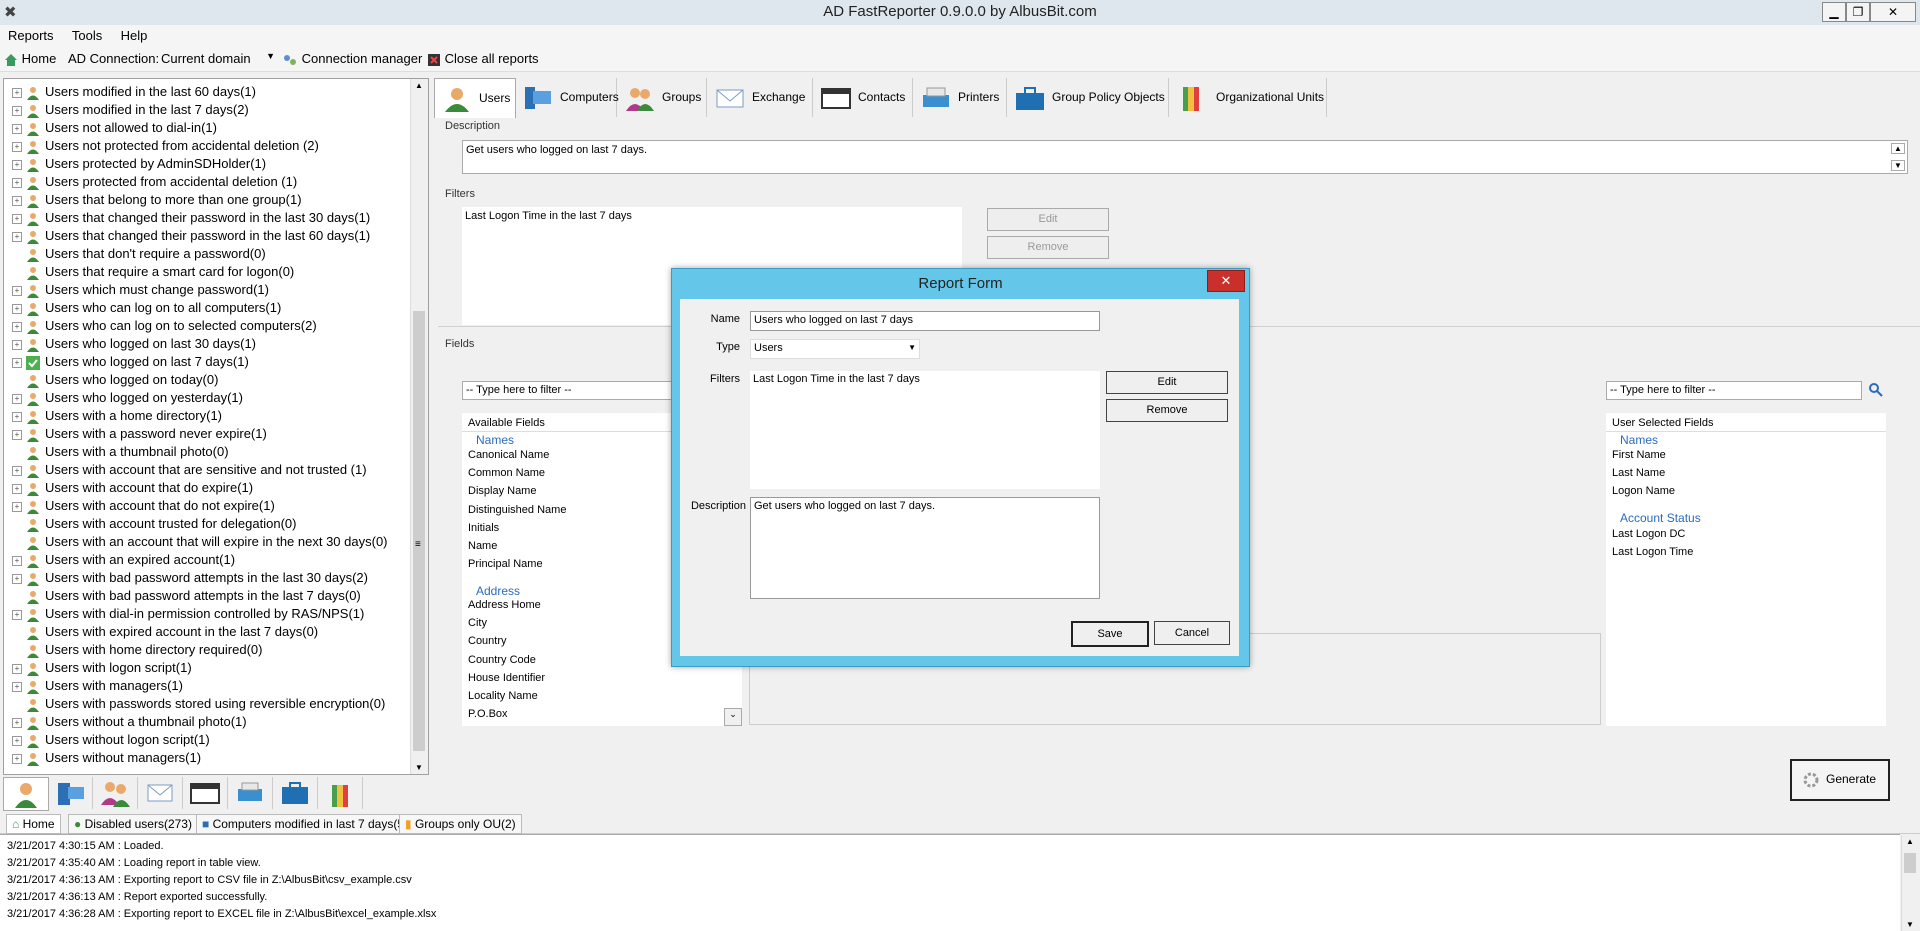 The width and height of the screenshot is (1920, 931). What do you see at coordinates (111, 741) in the screenshot?
I see `tree-item: + Users without logon script(1)` at bounding box center [111, 741].